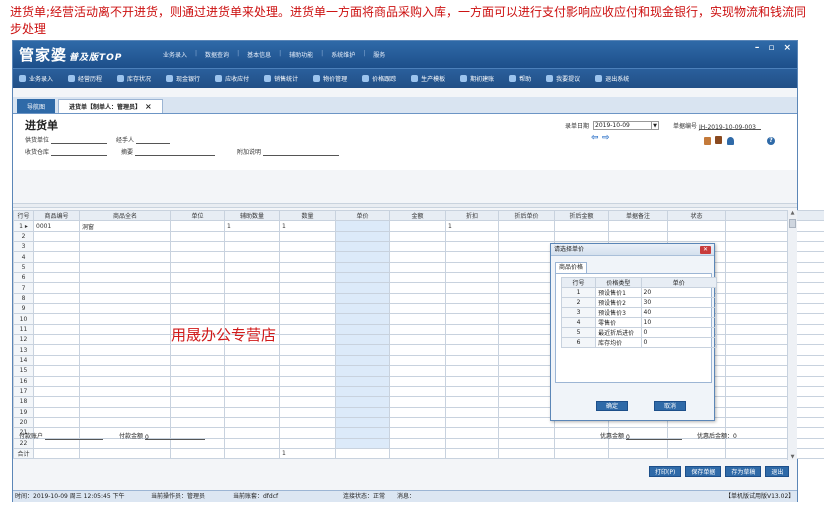 Image resolution: width=824 pixels, height=518 pixels. I want to click on toolbar-price-mgmt: 物价管理, so click(330, 78).